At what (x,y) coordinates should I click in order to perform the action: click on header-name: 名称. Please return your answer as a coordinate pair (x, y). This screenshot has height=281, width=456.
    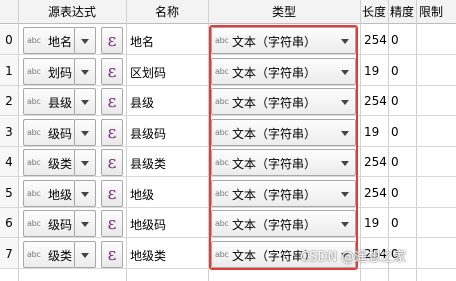
    Looking at the image, I should click on (167, 12).